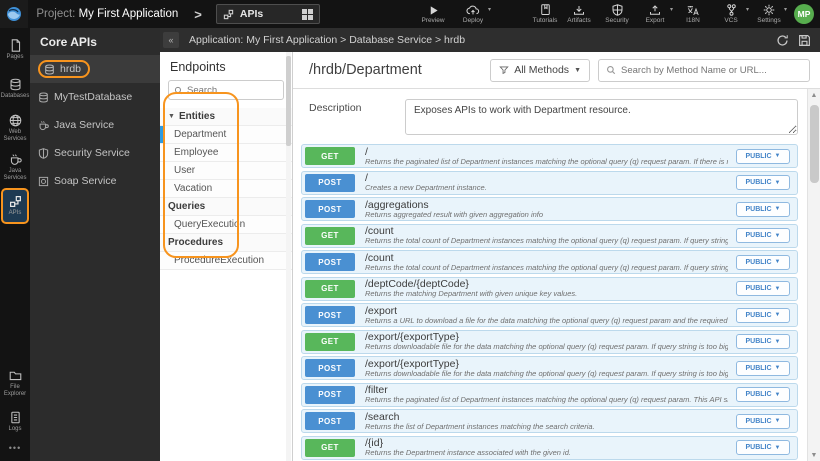 The image size is (820, 461). I want to click on coffee-icon, so click(15, 159).